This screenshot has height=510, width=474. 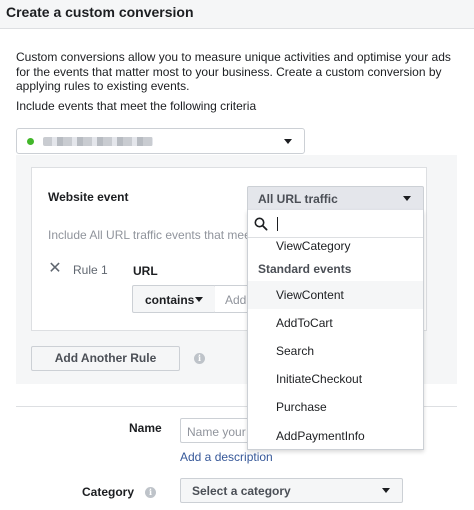 I want to click on standard-events-heading: Standard events, so click(x=305, y=269).